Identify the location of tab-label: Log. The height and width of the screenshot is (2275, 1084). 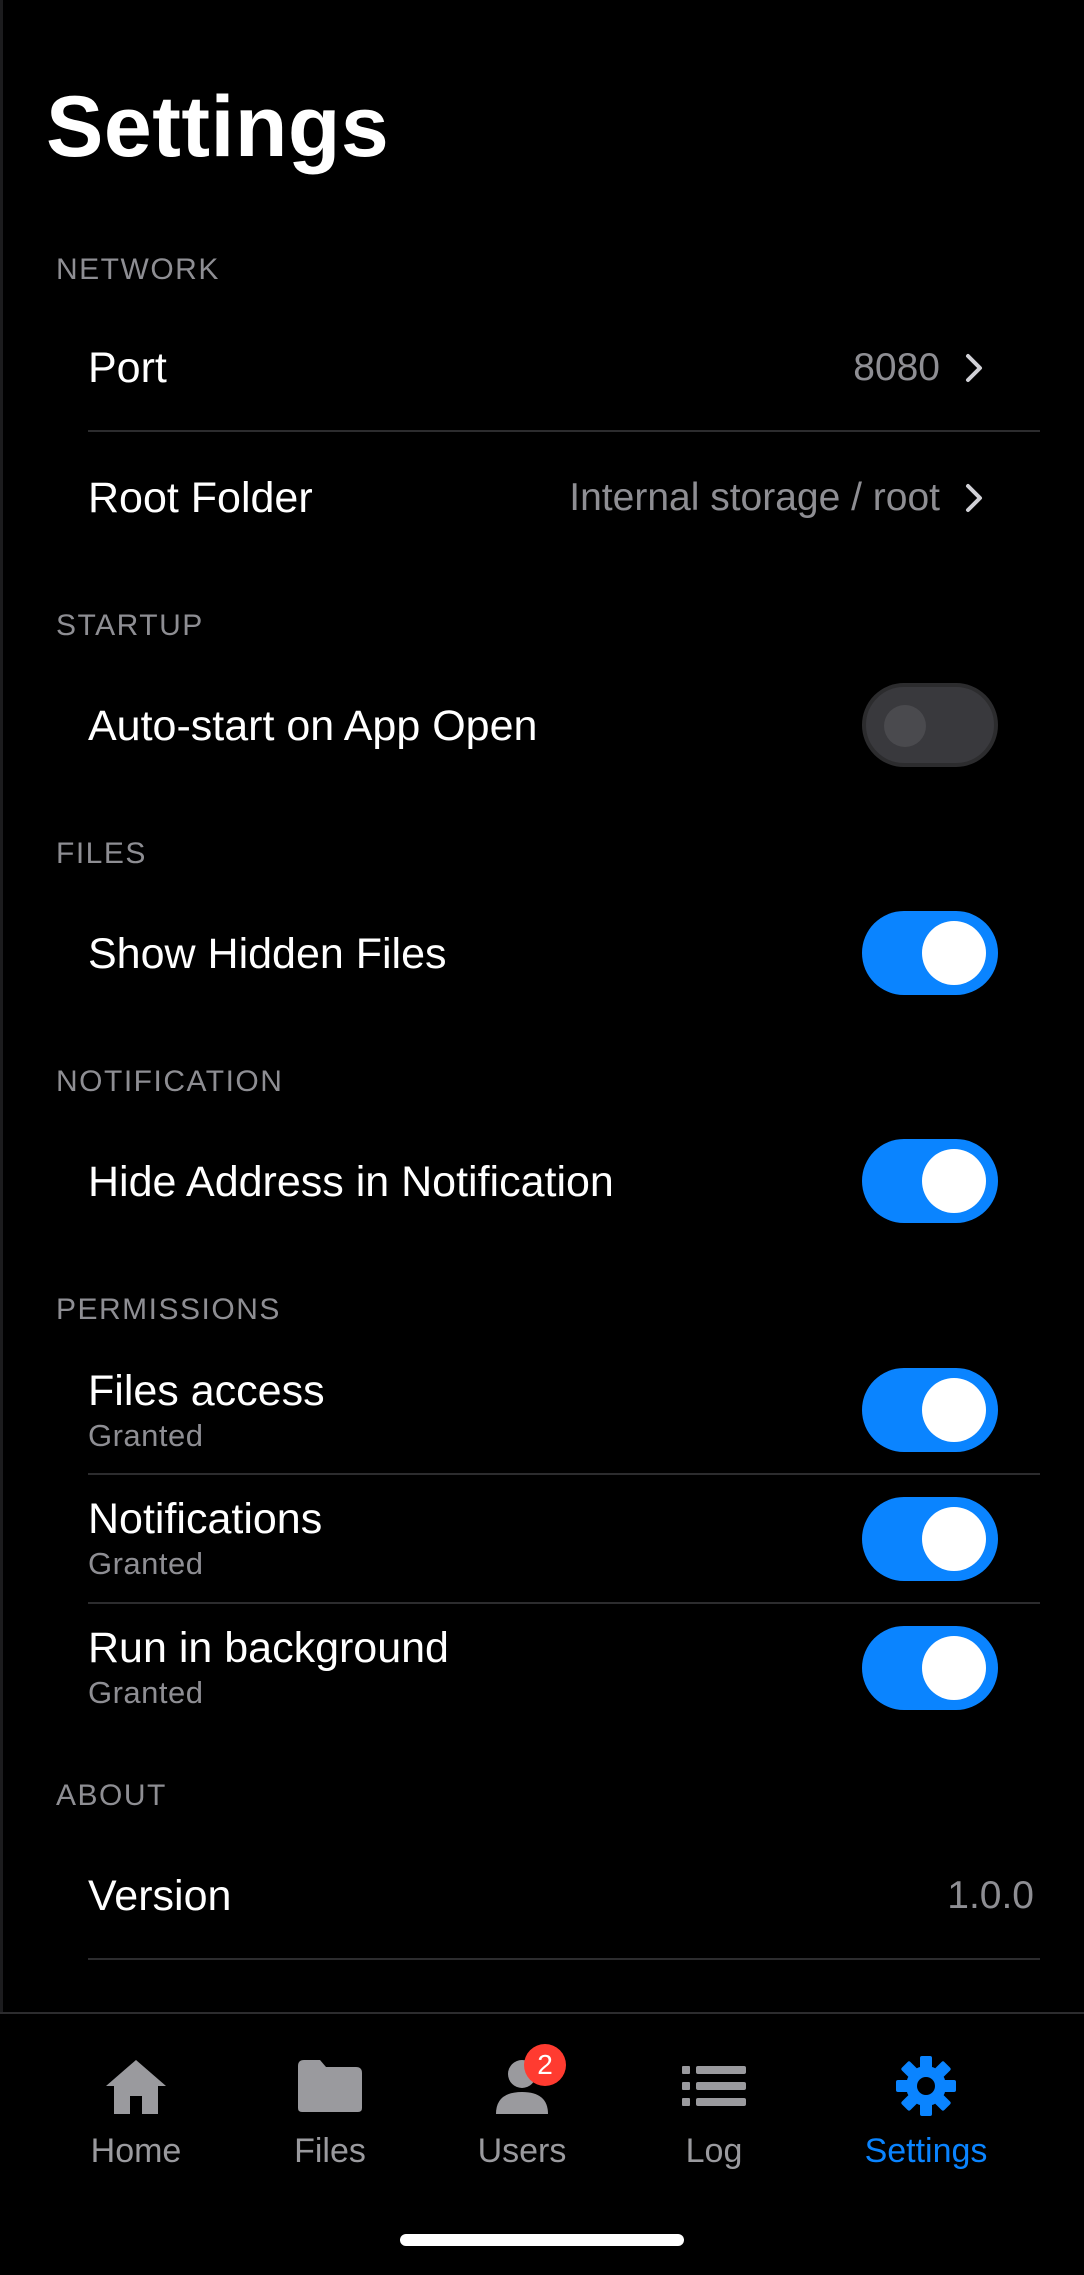
(714, 2151).